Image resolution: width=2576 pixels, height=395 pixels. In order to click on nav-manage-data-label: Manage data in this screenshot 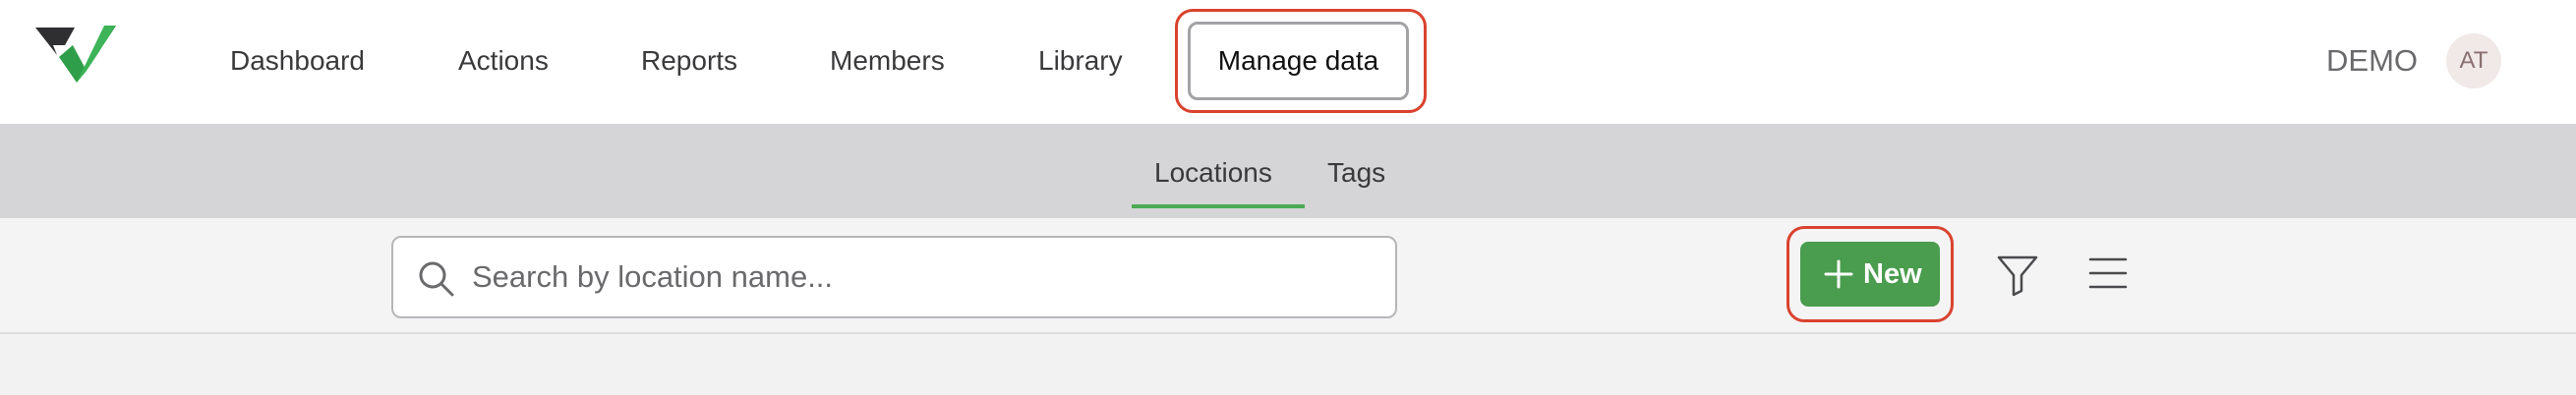, I will do `click(1298, 61)`.